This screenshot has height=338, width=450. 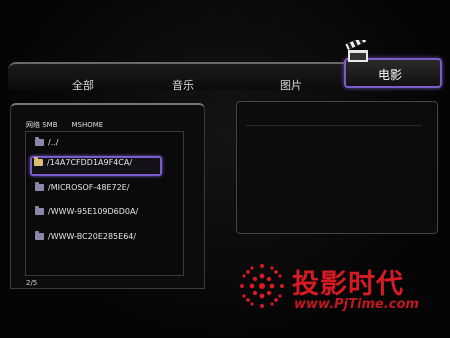 I want to click on breadcrumb-network: 网络 SMB, so click(x=42, y=125).